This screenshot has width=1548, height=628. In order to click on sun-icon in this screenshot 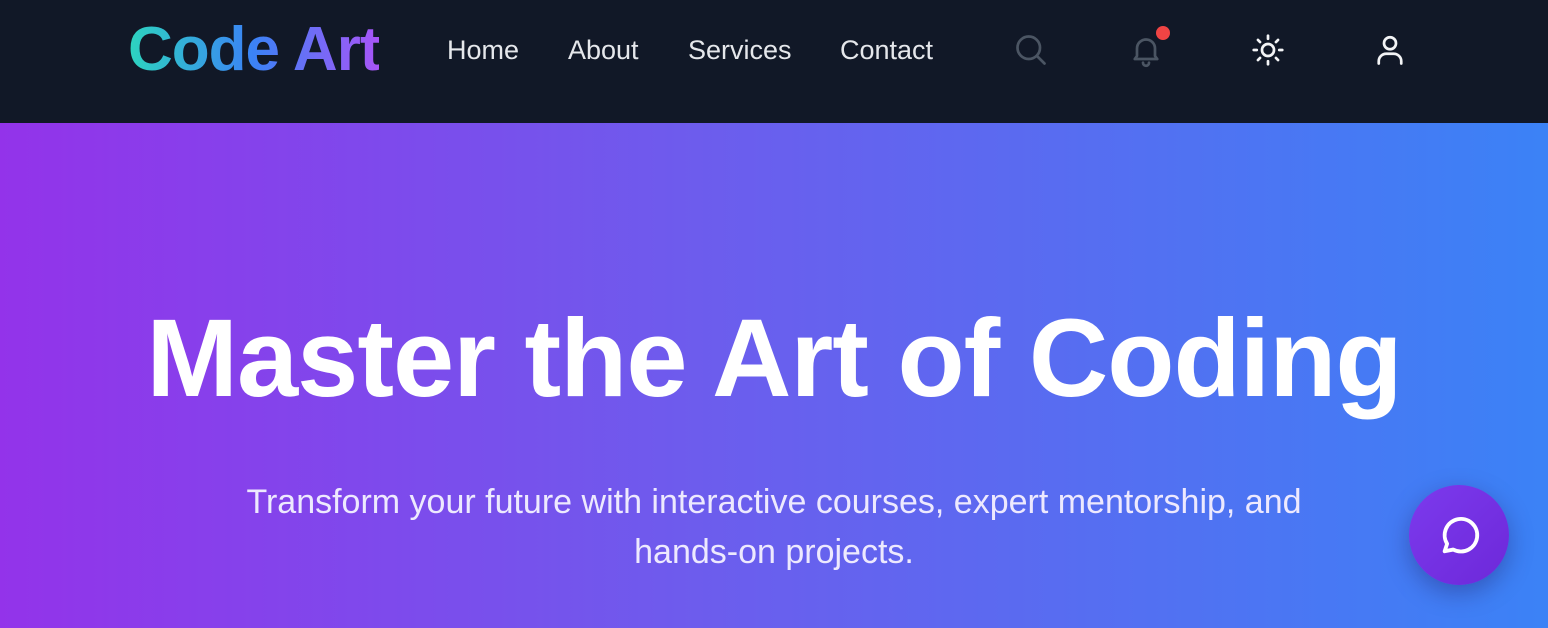, I will do `click(1268, 50)`.